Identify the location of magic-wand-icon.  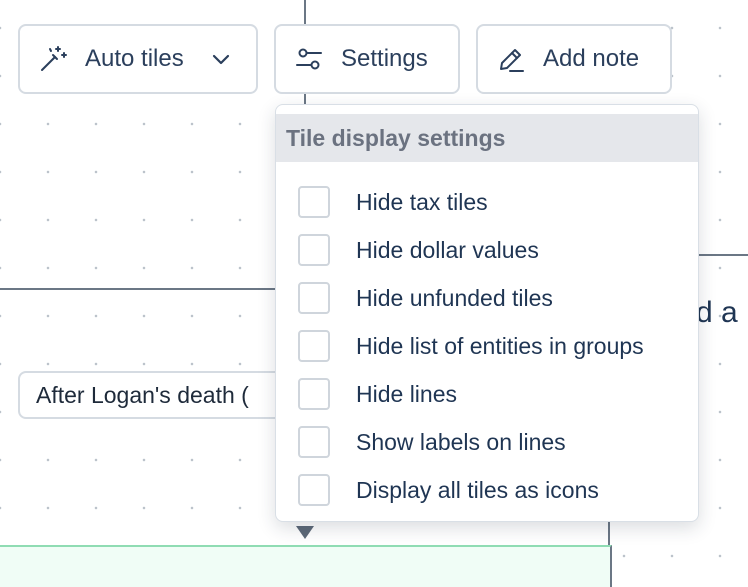
(53, 59).